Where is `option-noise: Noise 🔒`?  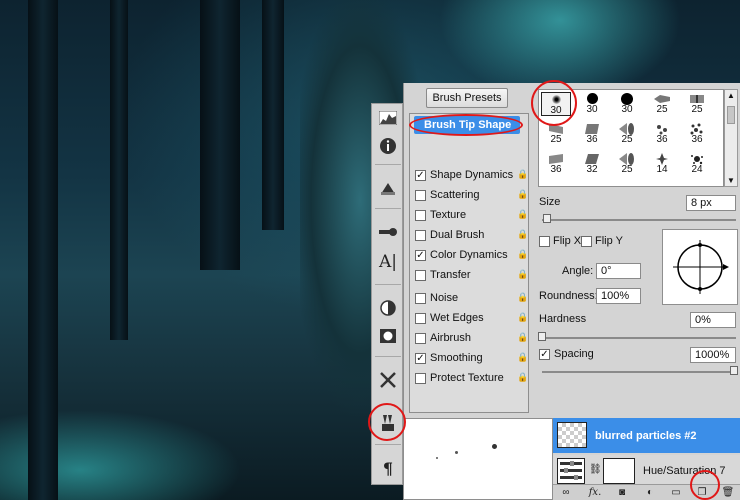 option-noise: Noise 🔒 is located at coordinates (470, 298).